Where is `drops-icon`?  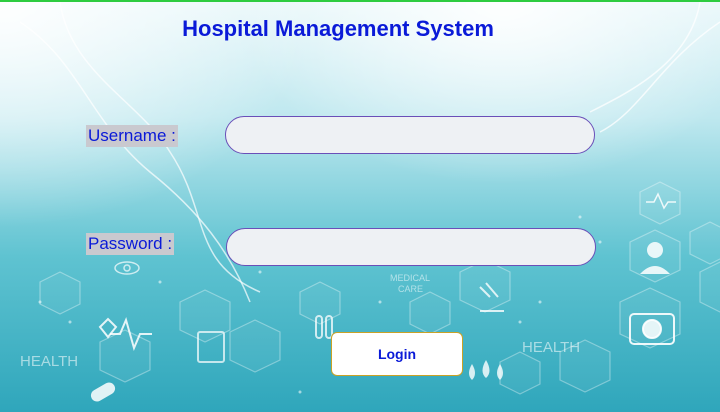 drops-icon is located at coordinates (486, 370).